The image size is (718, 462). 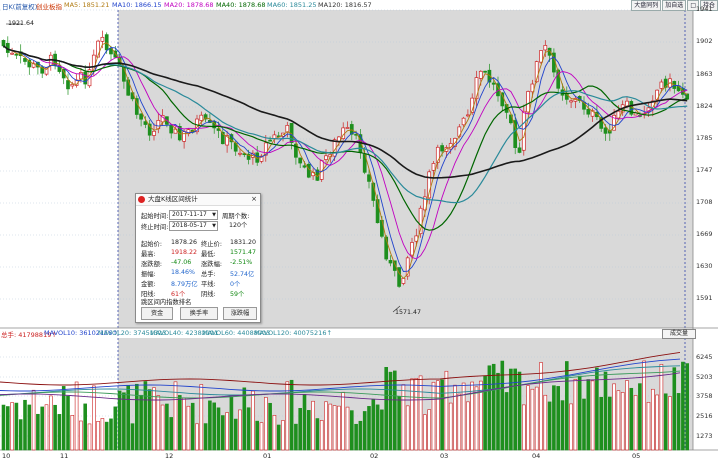 I want to click on stat-label: 最低:, so click(x=208, y=254).